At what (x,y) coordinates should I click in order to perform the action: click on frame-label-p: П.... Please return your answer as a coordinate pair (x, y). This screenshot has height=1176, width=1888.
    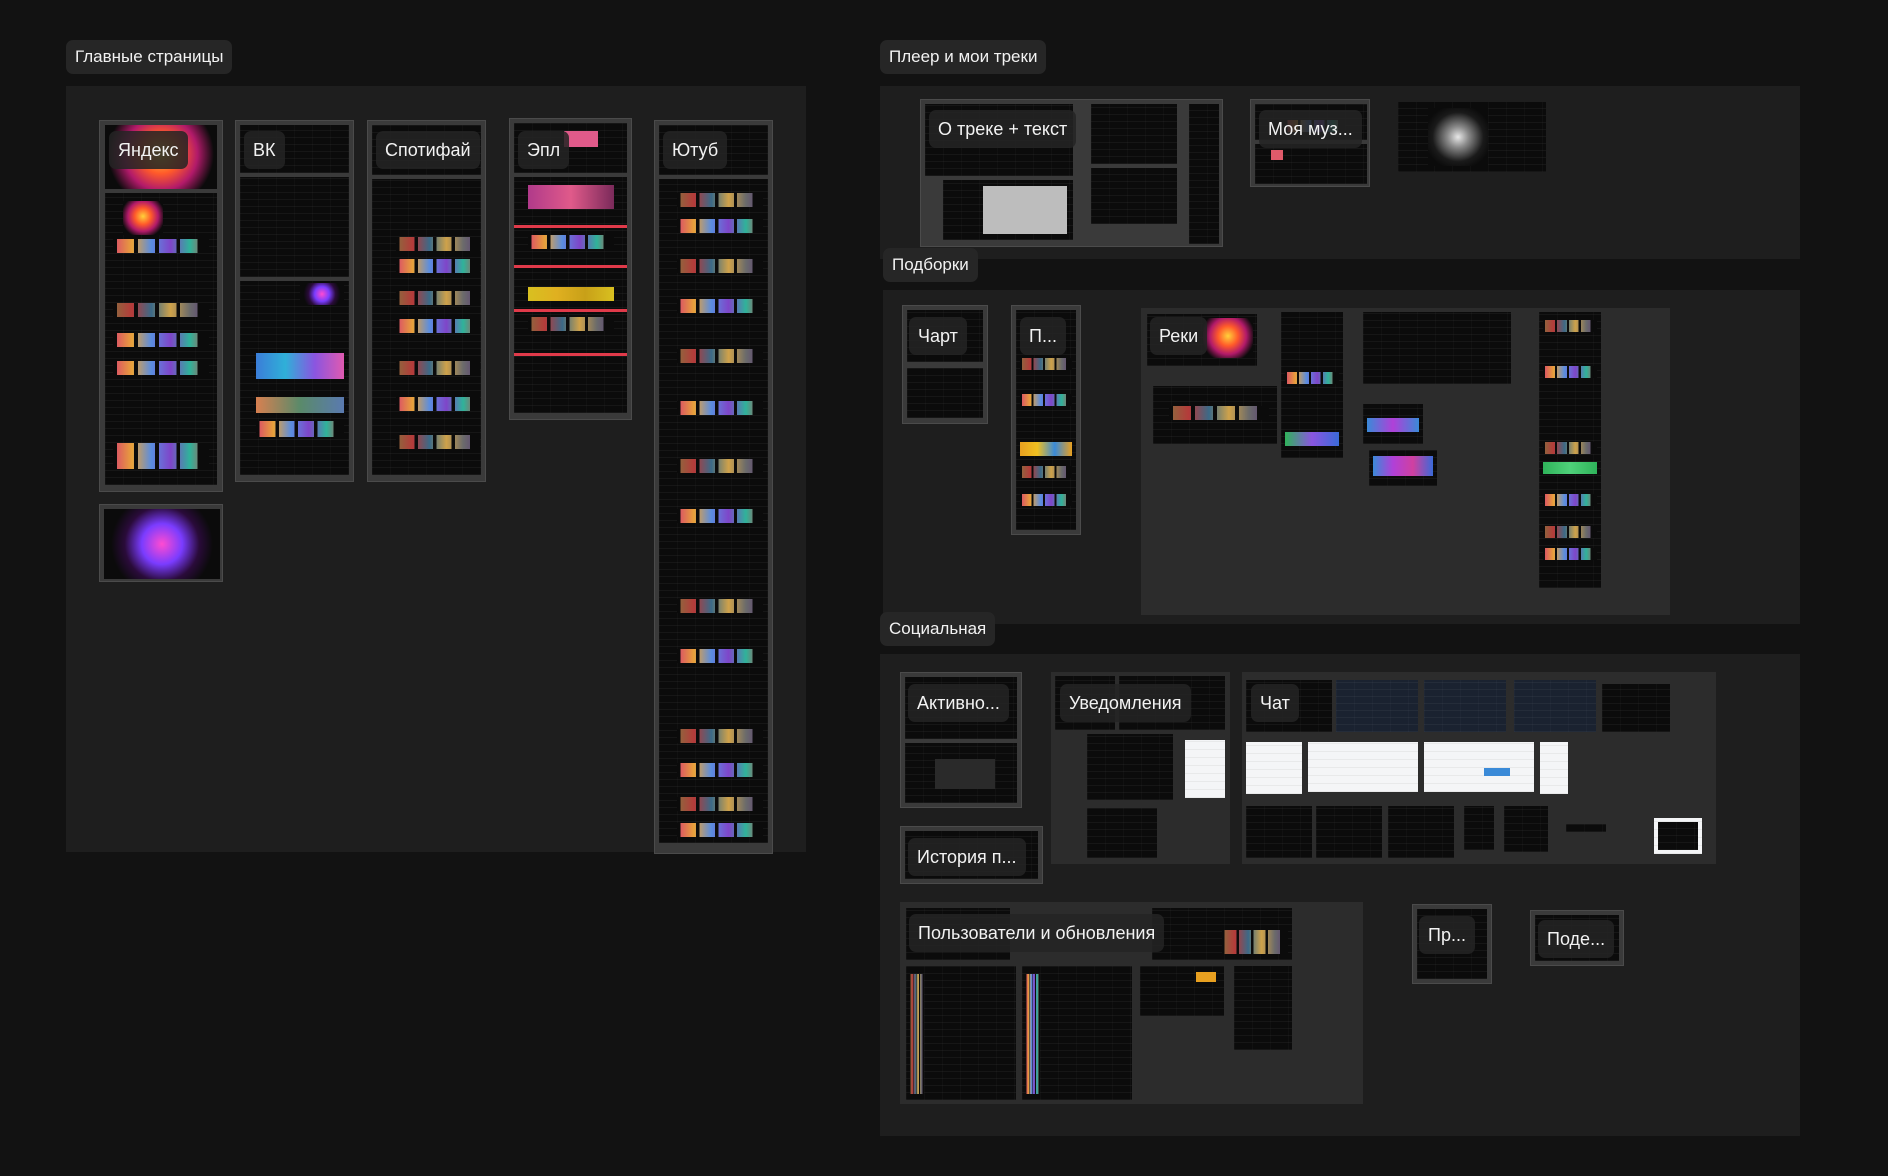
    Looking at the image, I should click on (1043, 336).